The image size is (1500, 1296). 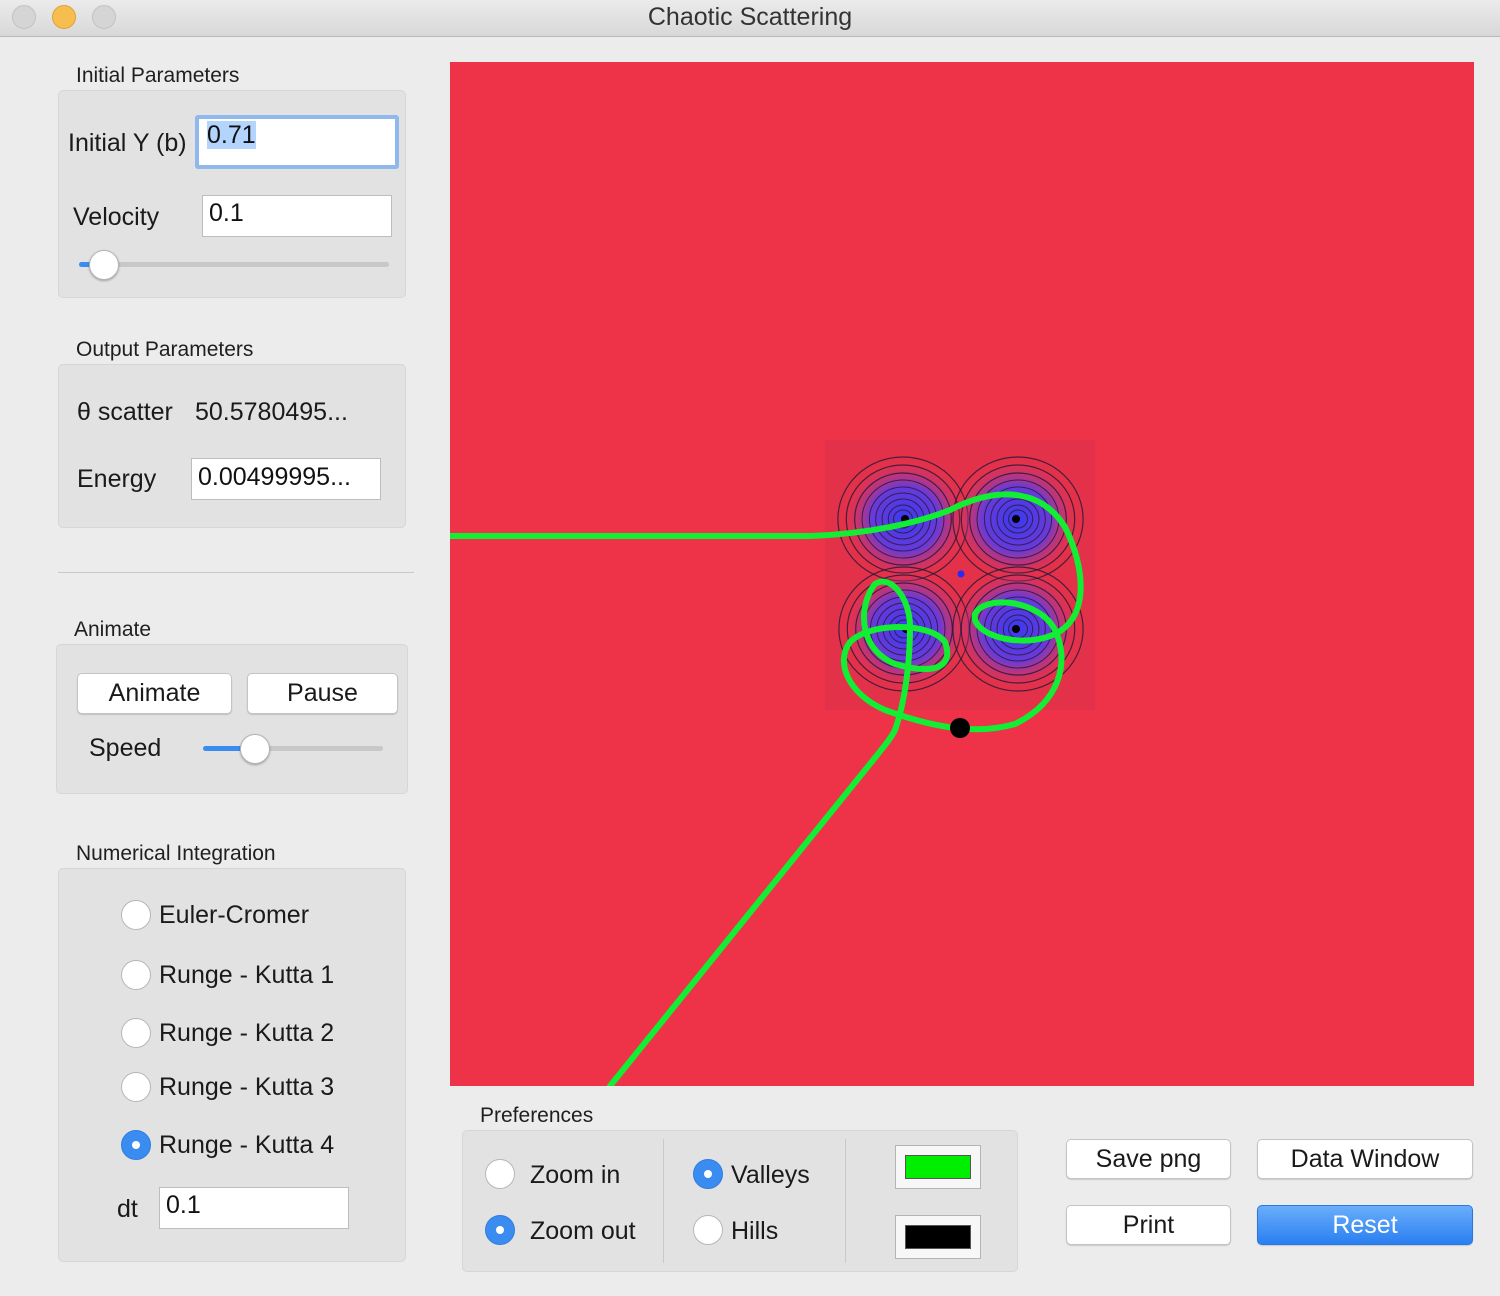 I want to click on trajectory-color-well, so click(x=938, y=1167).